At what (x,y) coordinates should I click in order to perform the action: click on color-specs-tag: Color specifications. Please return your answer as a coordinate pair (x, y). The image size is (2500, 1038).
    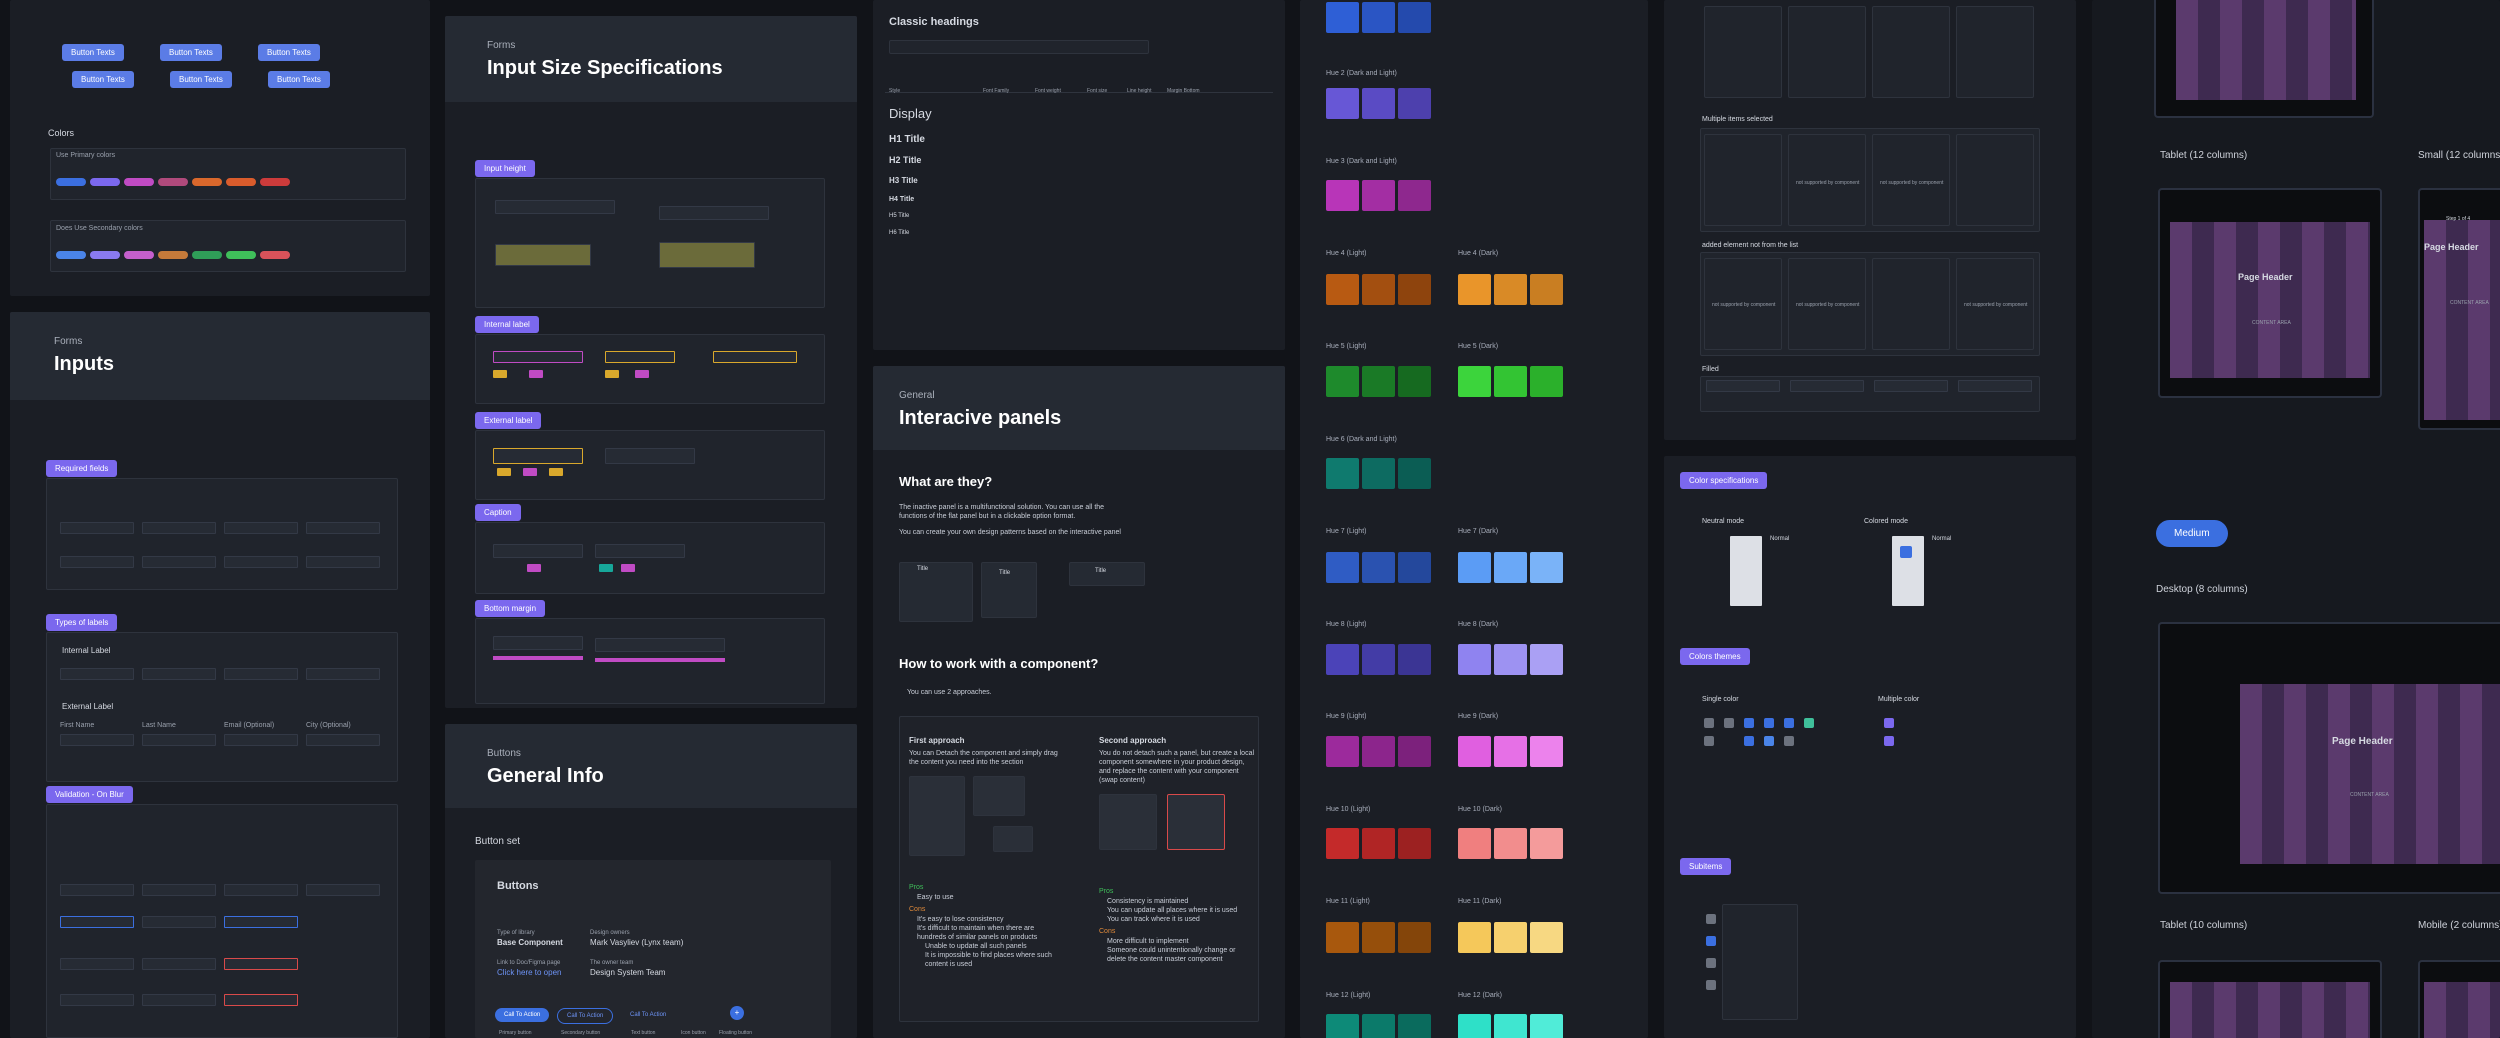
    Looking at the image, I should click on (1724, 480).